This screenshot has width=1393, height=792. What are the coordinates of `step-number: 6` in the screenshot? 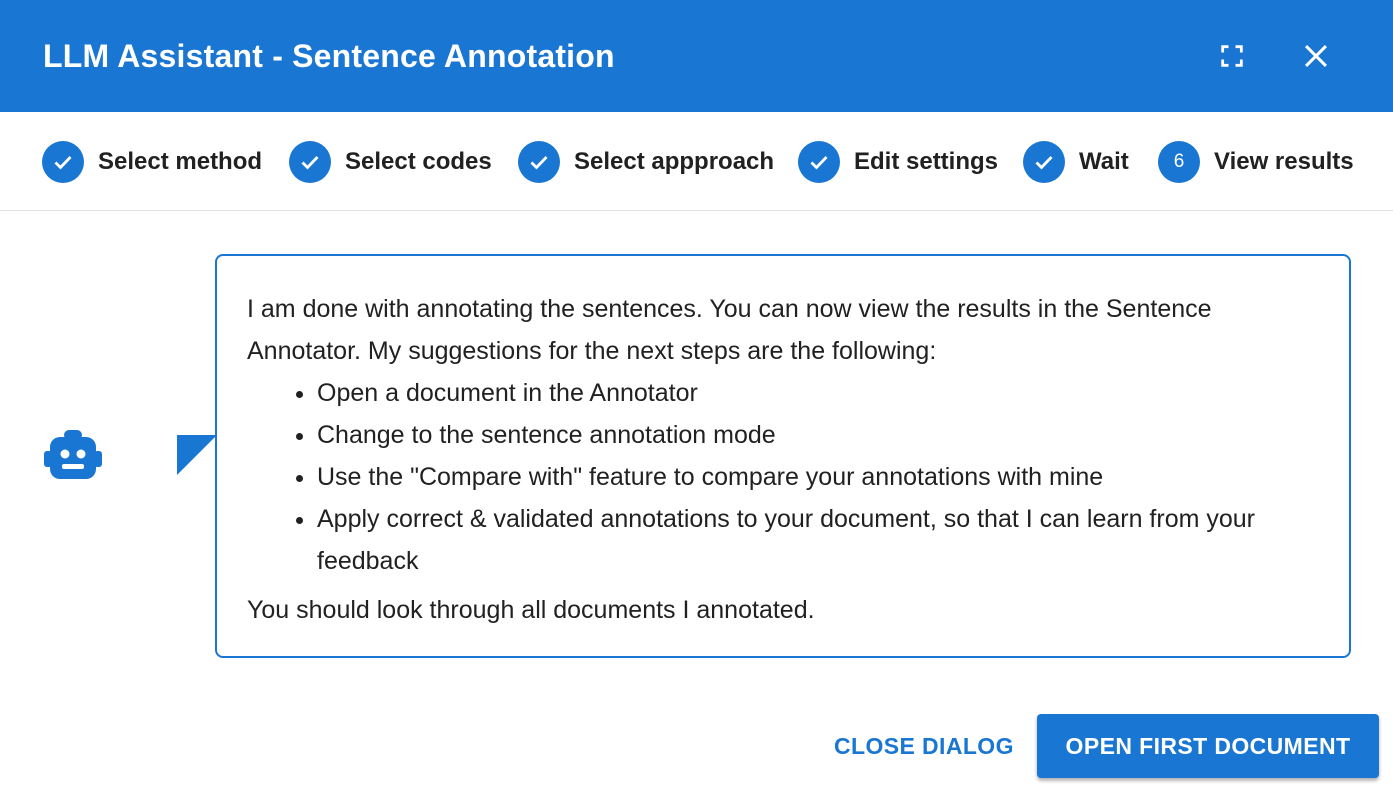 It's located at (1179, 162).